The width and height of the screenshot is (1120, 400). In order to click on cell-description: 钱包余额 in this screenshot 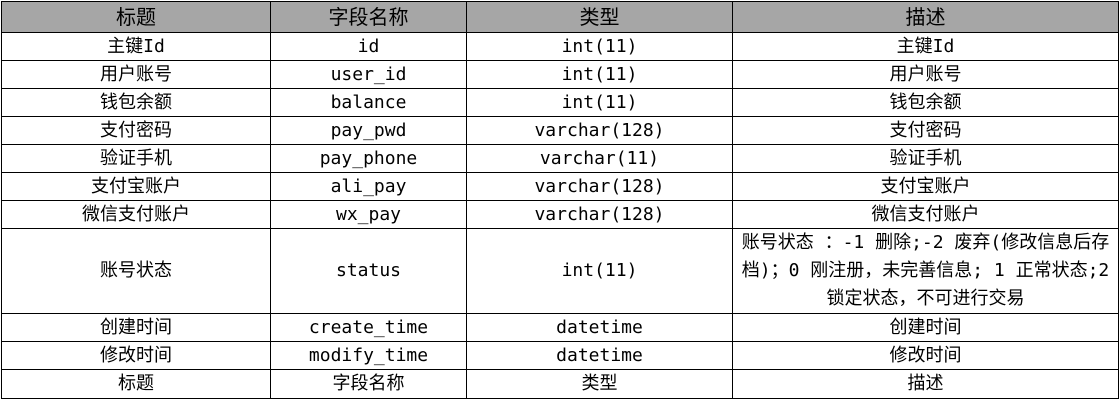, I will do `click(925, 102)`.